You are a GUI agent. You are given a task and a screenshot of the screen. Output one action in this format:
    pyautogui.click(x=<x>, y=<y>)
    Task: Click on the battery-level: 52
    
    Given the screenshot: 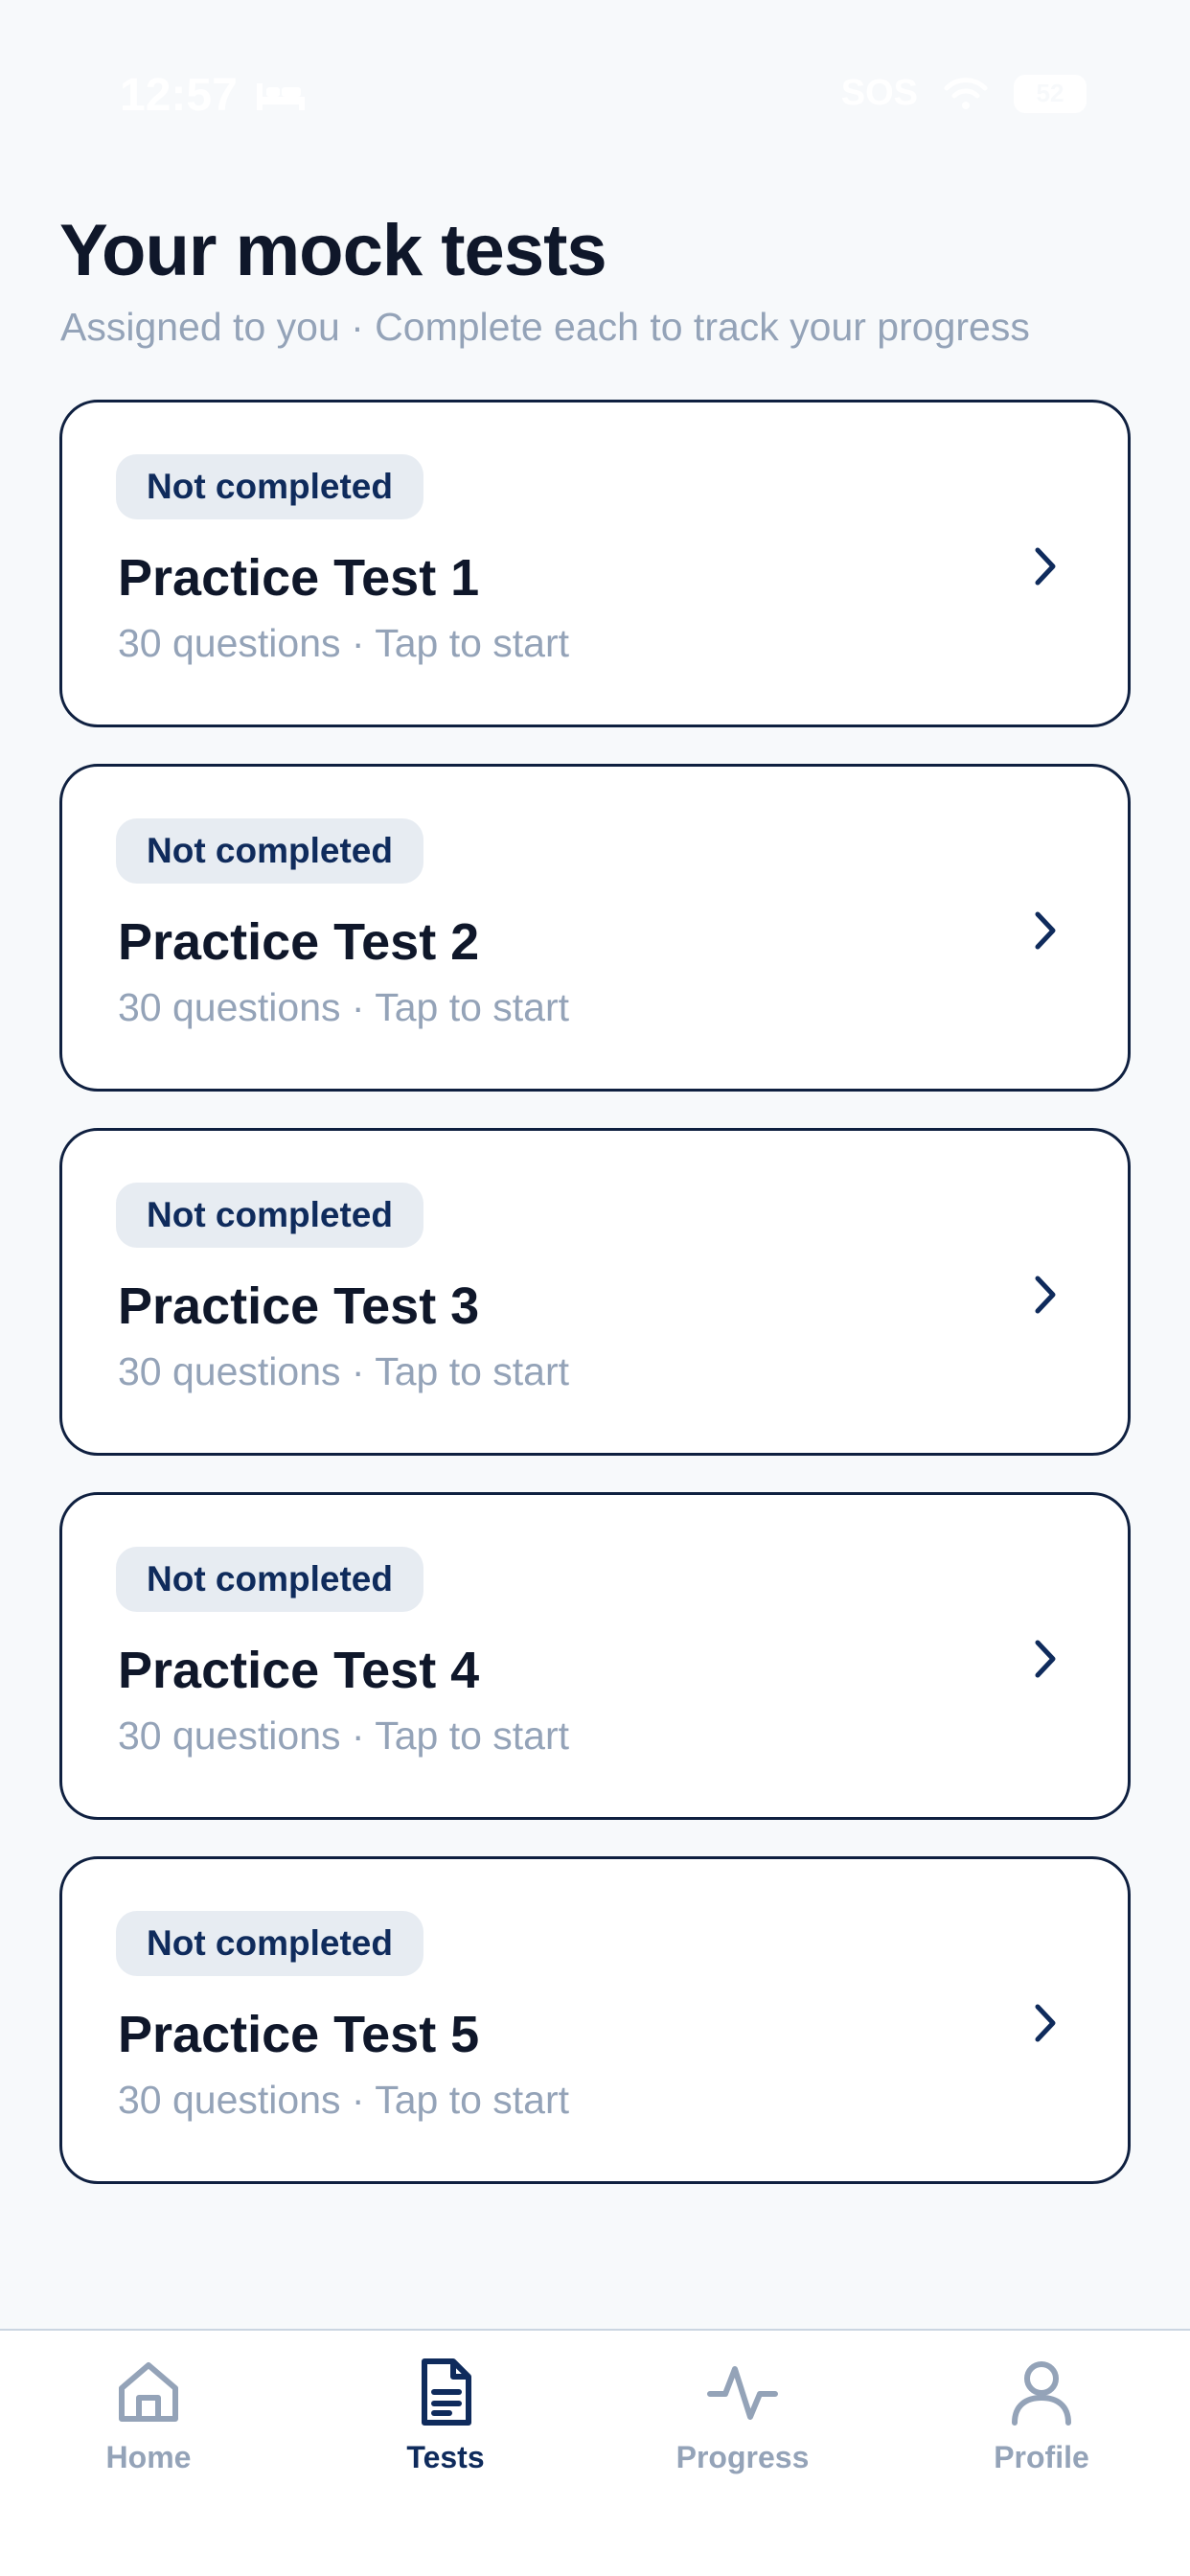 What is the action you would take?
    pyautogui.click(x=1050, y=93)
    